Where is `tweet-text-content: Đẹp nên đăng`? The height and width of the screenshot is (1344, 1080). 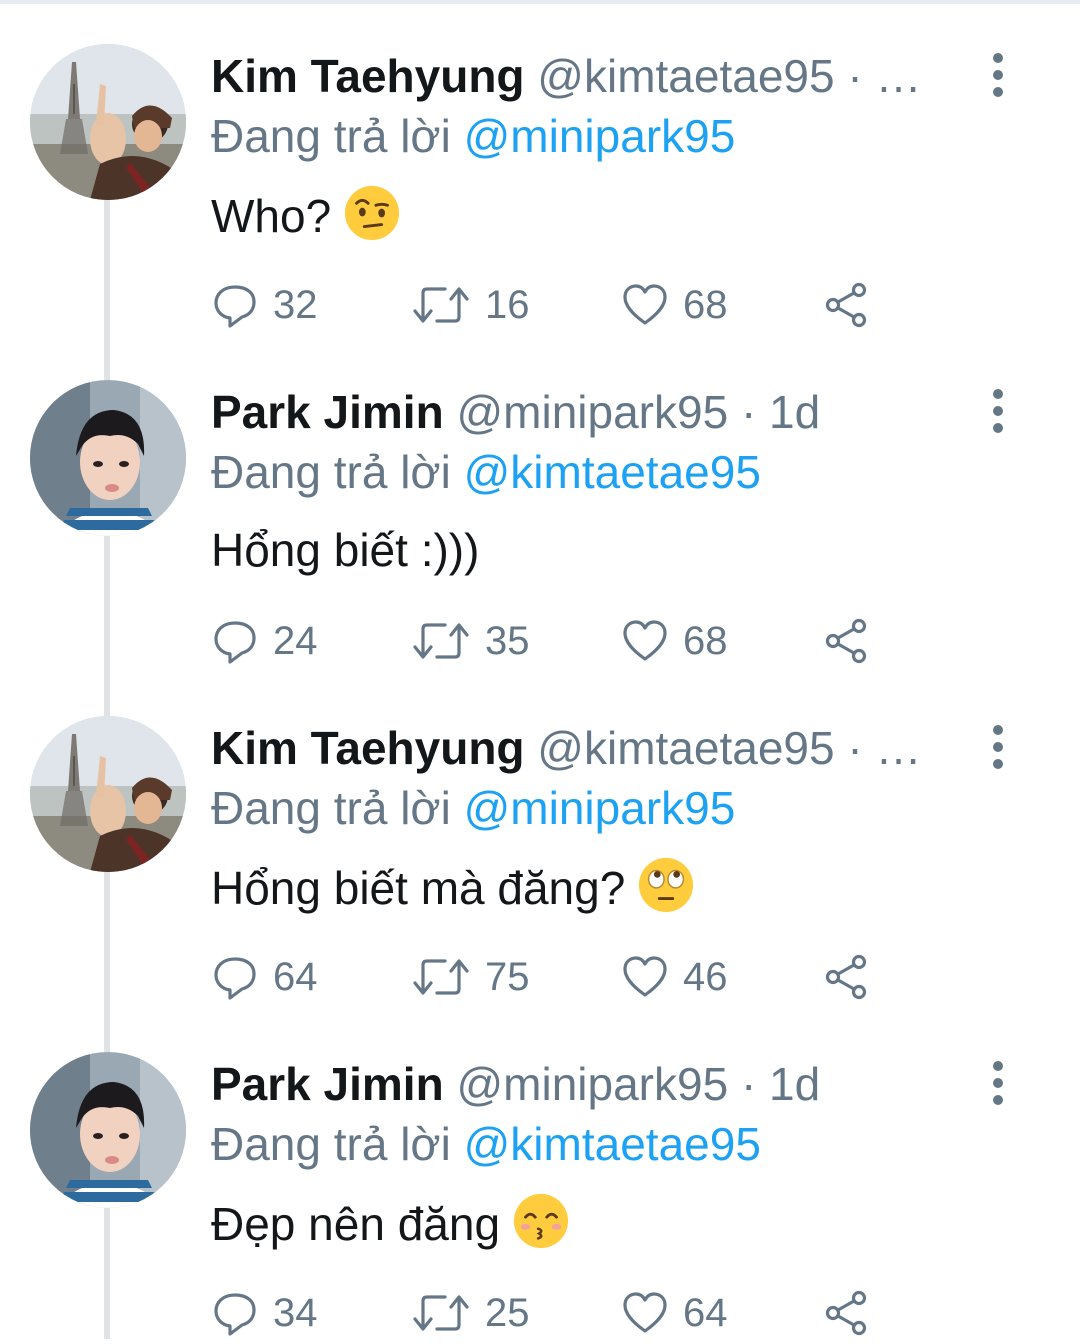
tweet-text-content: Đẹp nên đăng is located at coordinates (356, 1224).